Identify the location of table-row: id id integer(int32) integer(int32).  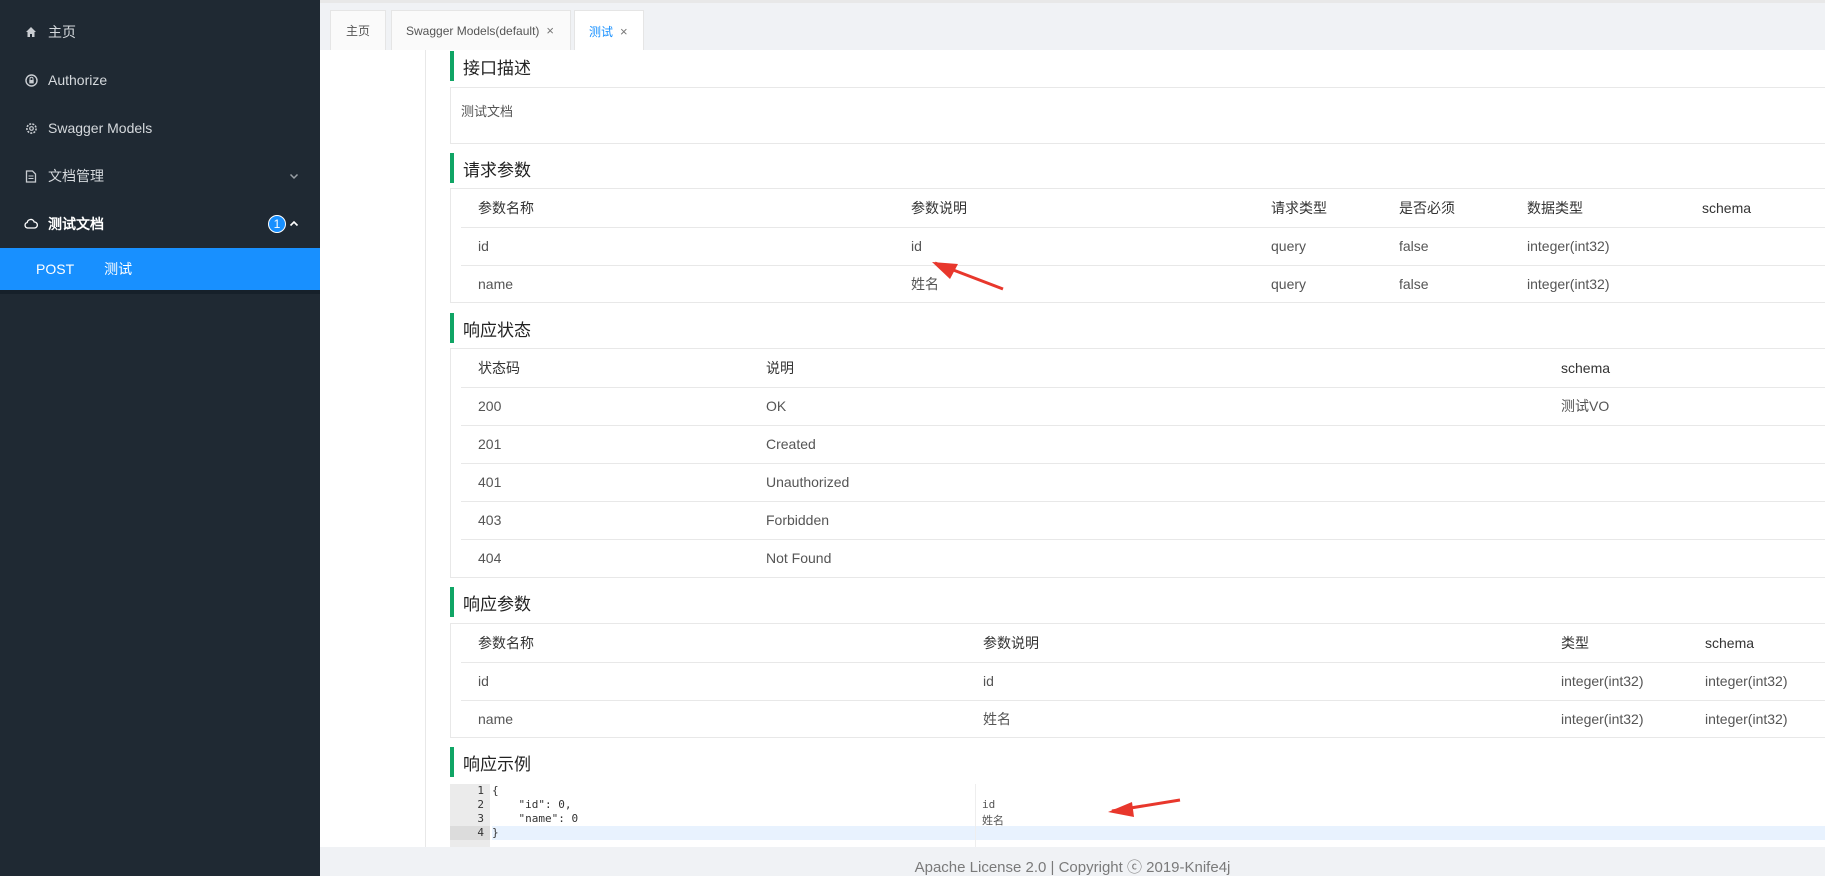
(1143, 681).